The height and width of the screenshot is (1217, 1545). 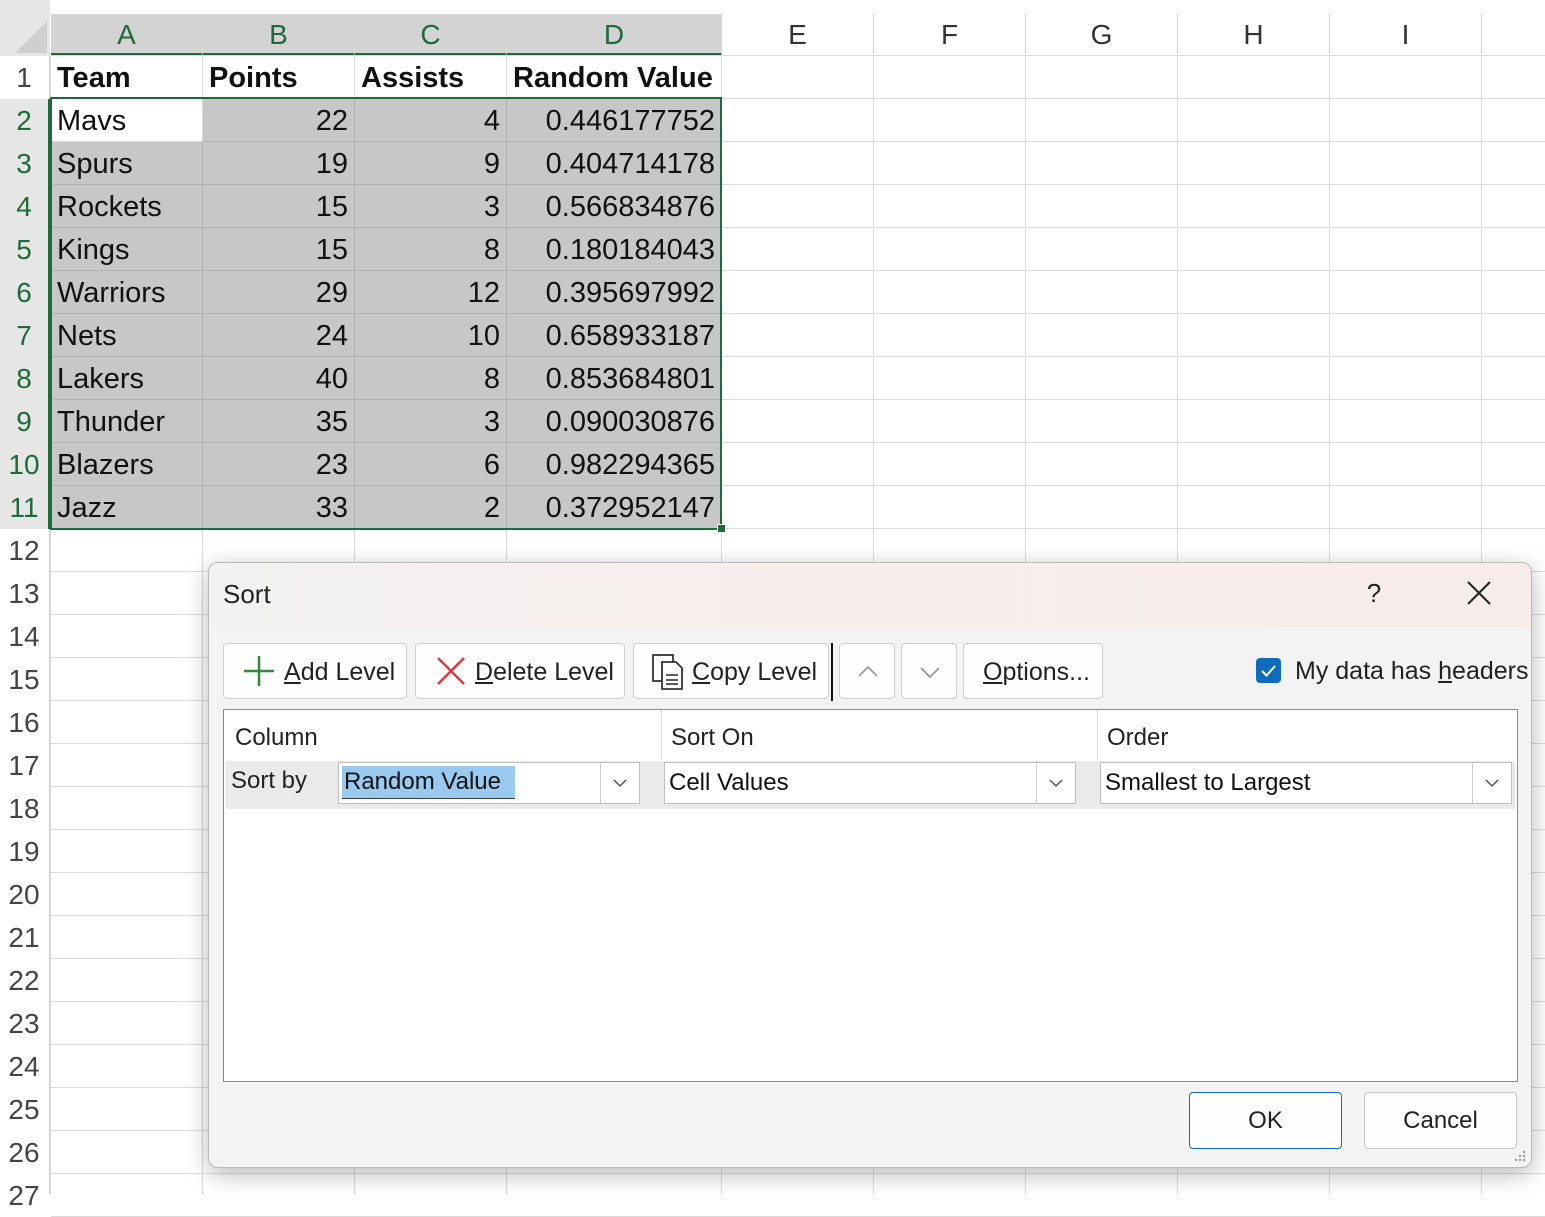 I want to click on cell-d9: 0.090030876, so click(x=614, y=421).